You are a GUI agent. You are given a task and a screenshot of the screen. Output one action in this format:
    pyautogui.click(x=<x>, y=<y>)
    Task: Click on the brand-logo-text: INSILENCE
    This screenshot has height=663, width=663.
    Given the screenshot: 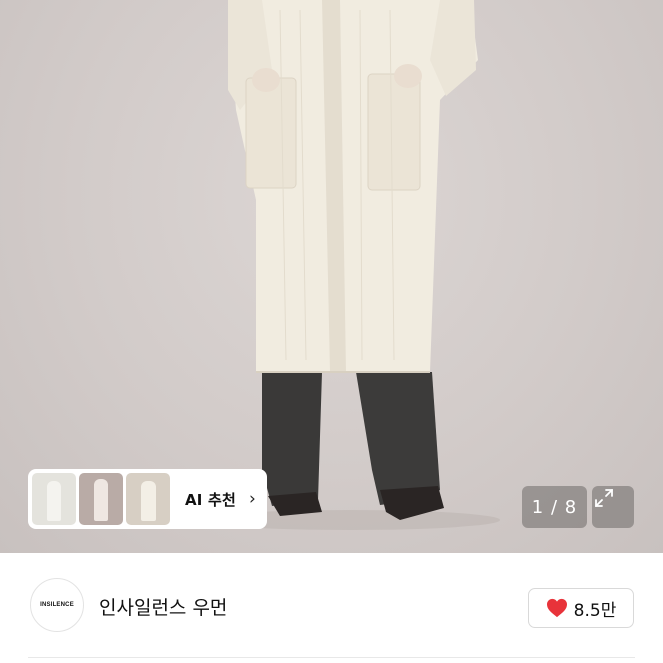 What is the action you would take?
    pyautogui.click(x=57, y=605)
    